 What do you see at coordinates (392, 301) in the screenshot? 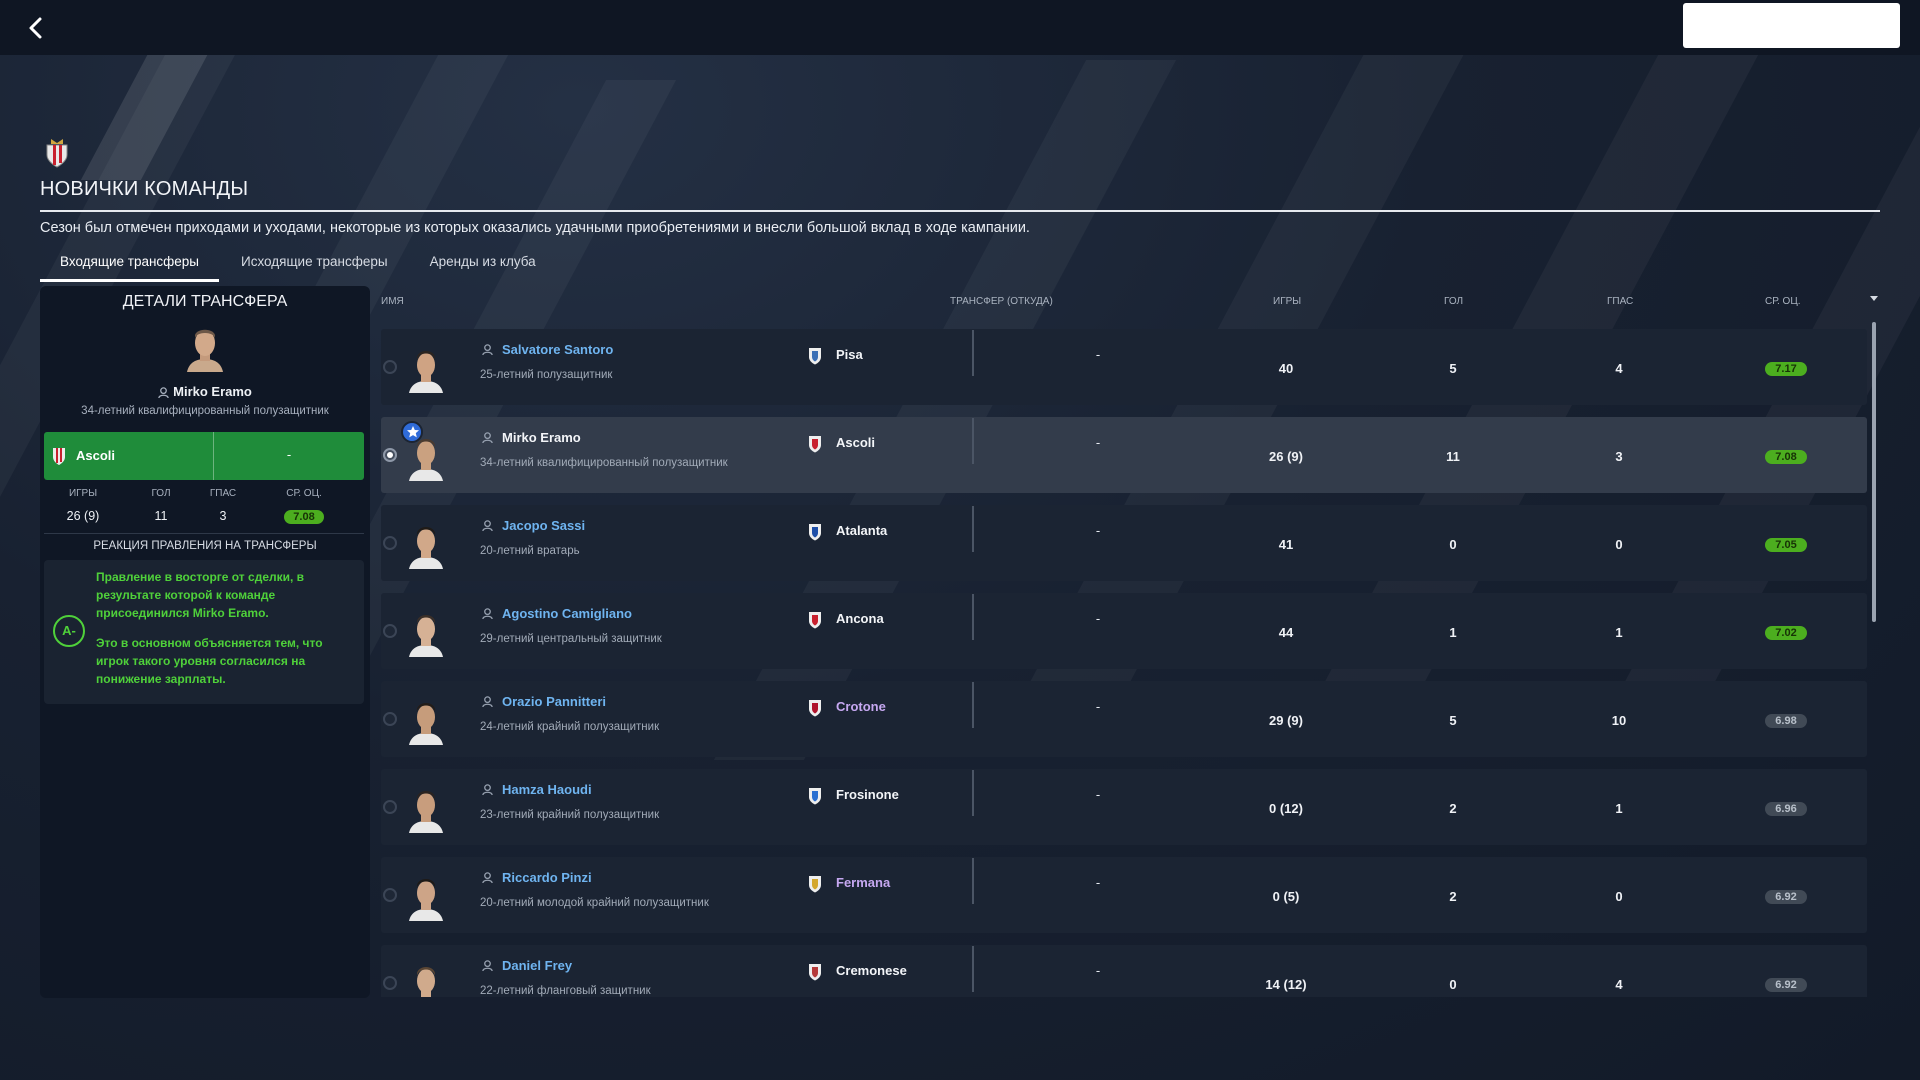
I see `col-name: ИМЯ` at bounding box center [392, 301].